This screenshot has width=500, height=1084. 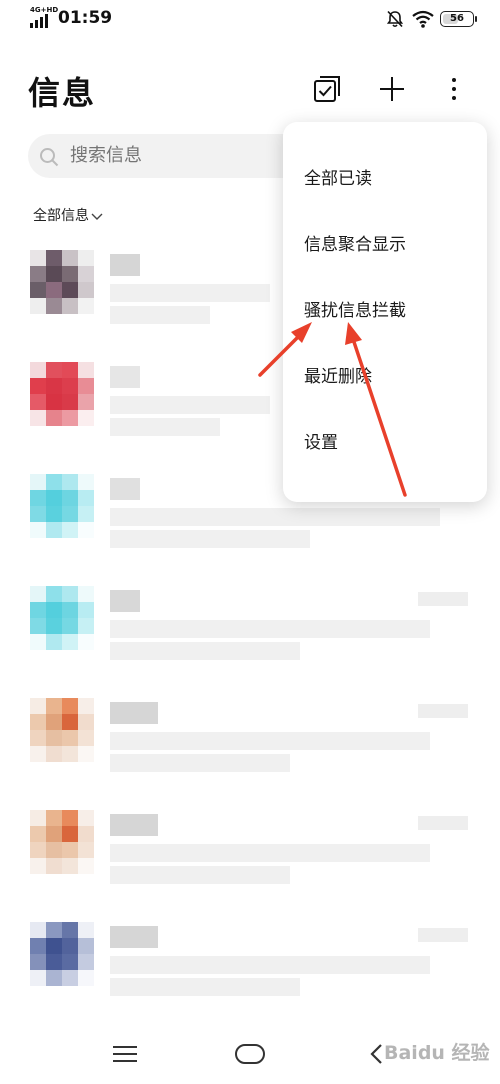 I want to click on menu-item-aggregate-display: 信息聚合显示, so click(x=385, y=245).